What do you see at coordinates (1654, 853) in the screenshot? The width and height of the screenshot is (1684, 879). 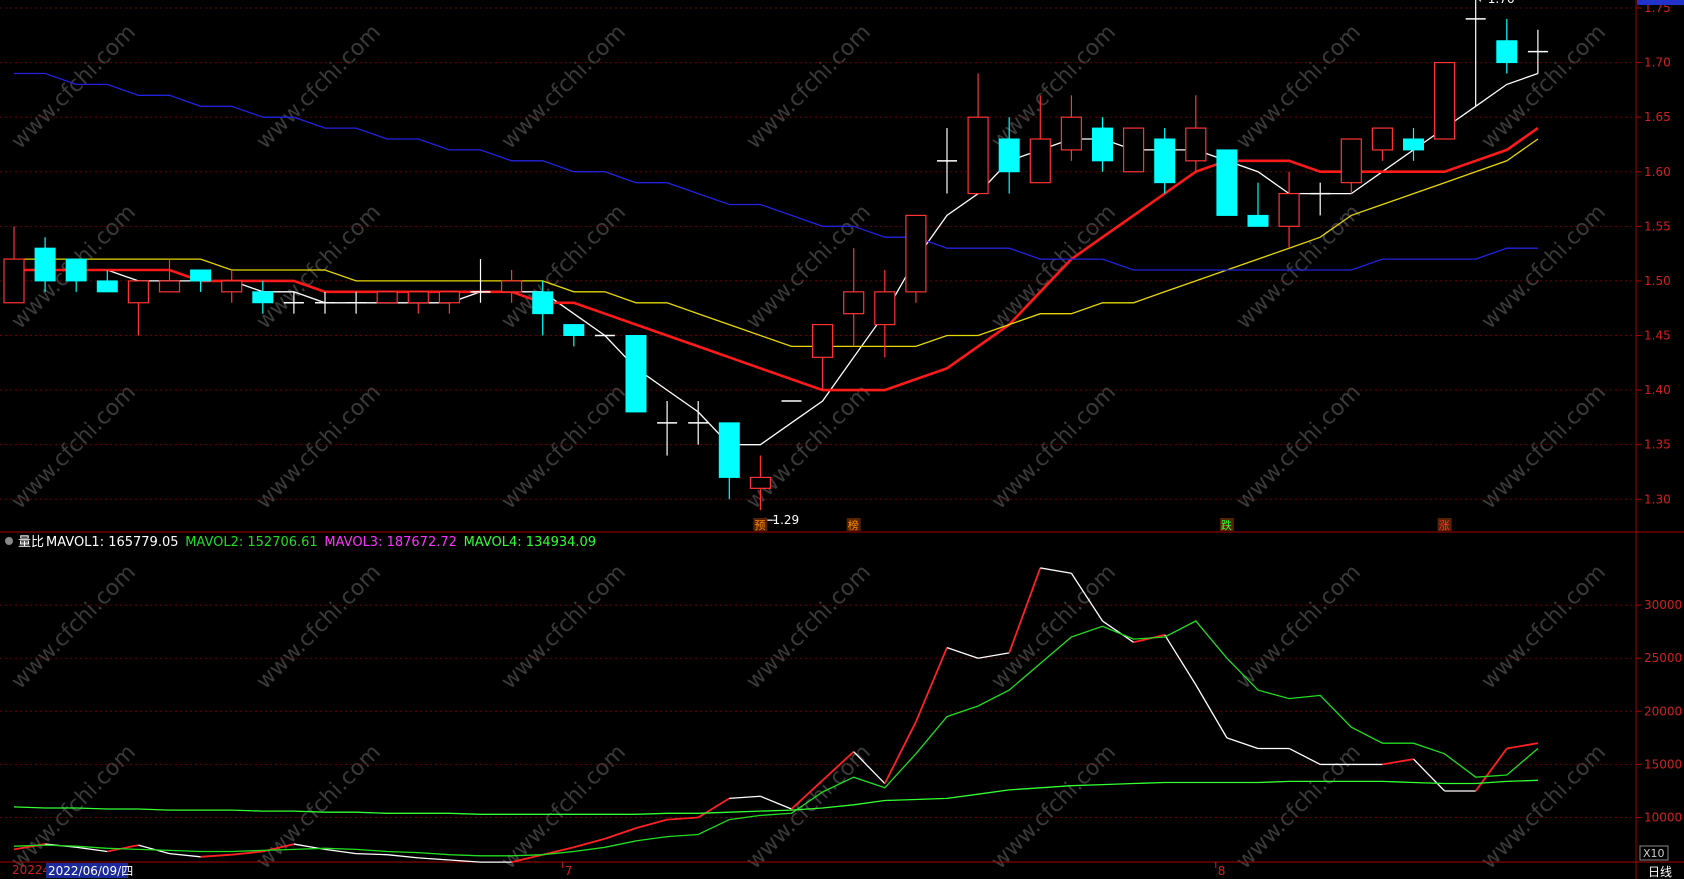 I see `x10-label: X10` at bounding box center [1654, 853].